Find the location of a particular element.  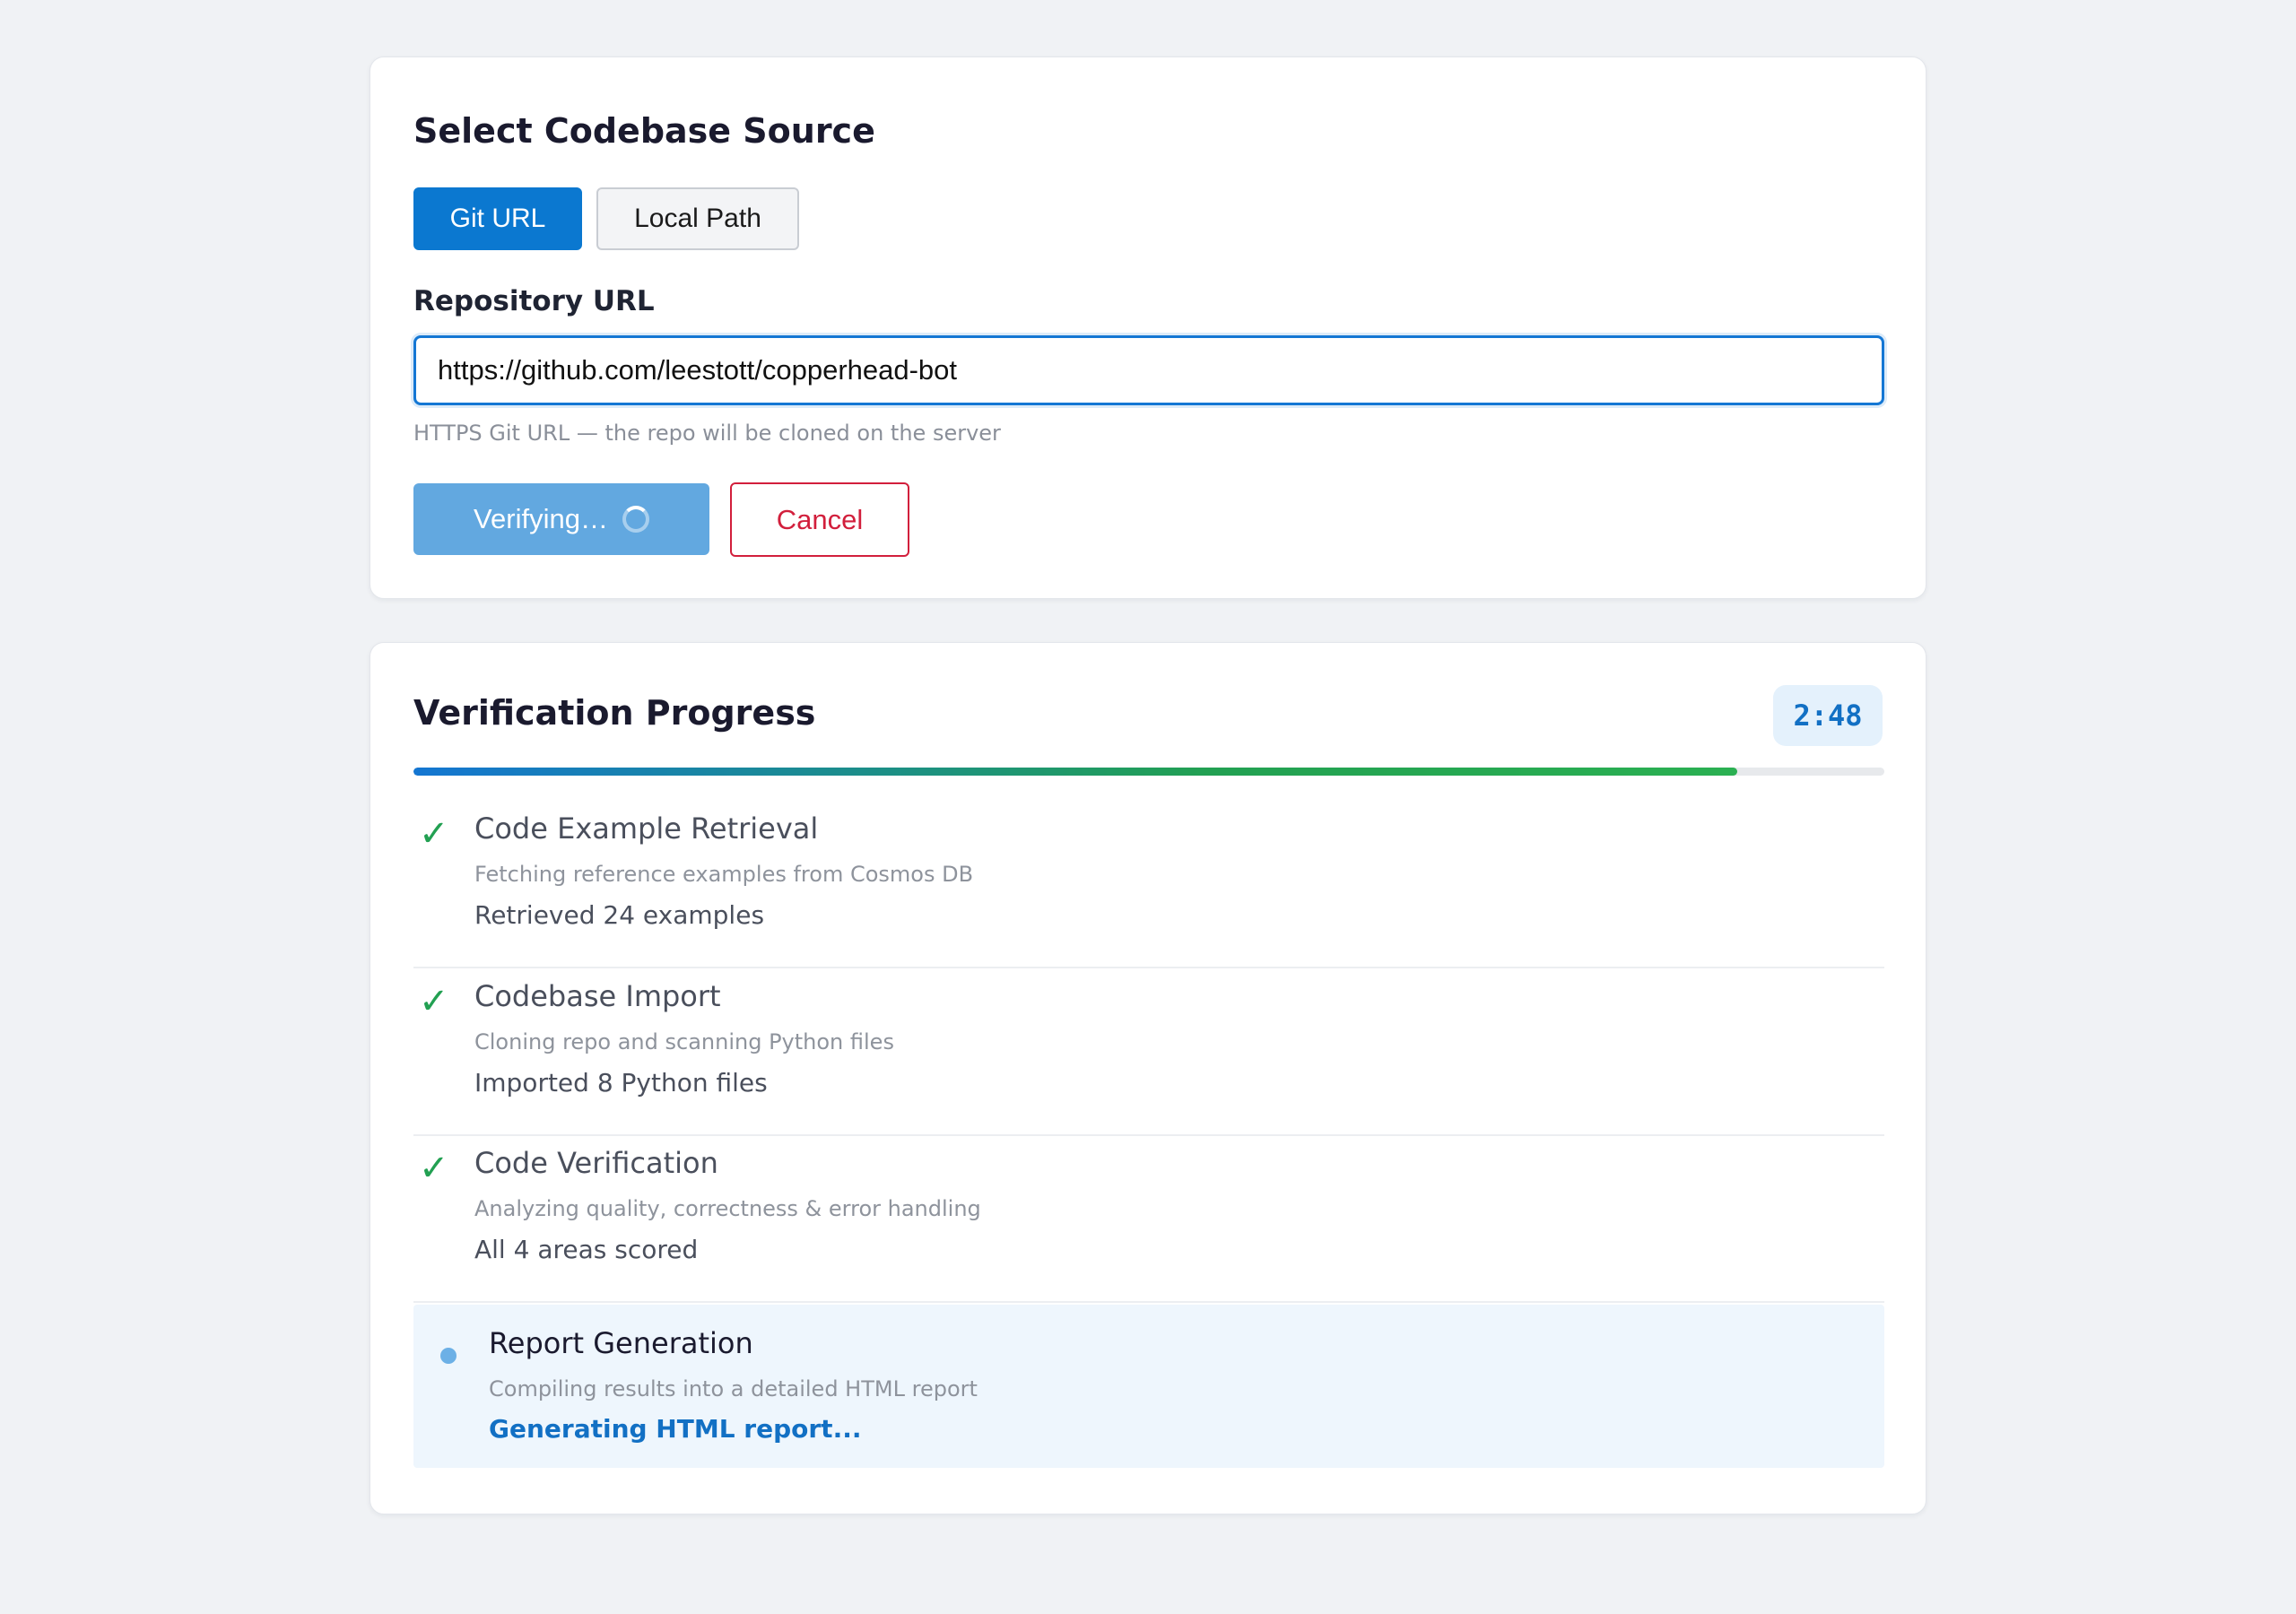

step-title: Code Example Retrieval is located at coordinates (646, 828).